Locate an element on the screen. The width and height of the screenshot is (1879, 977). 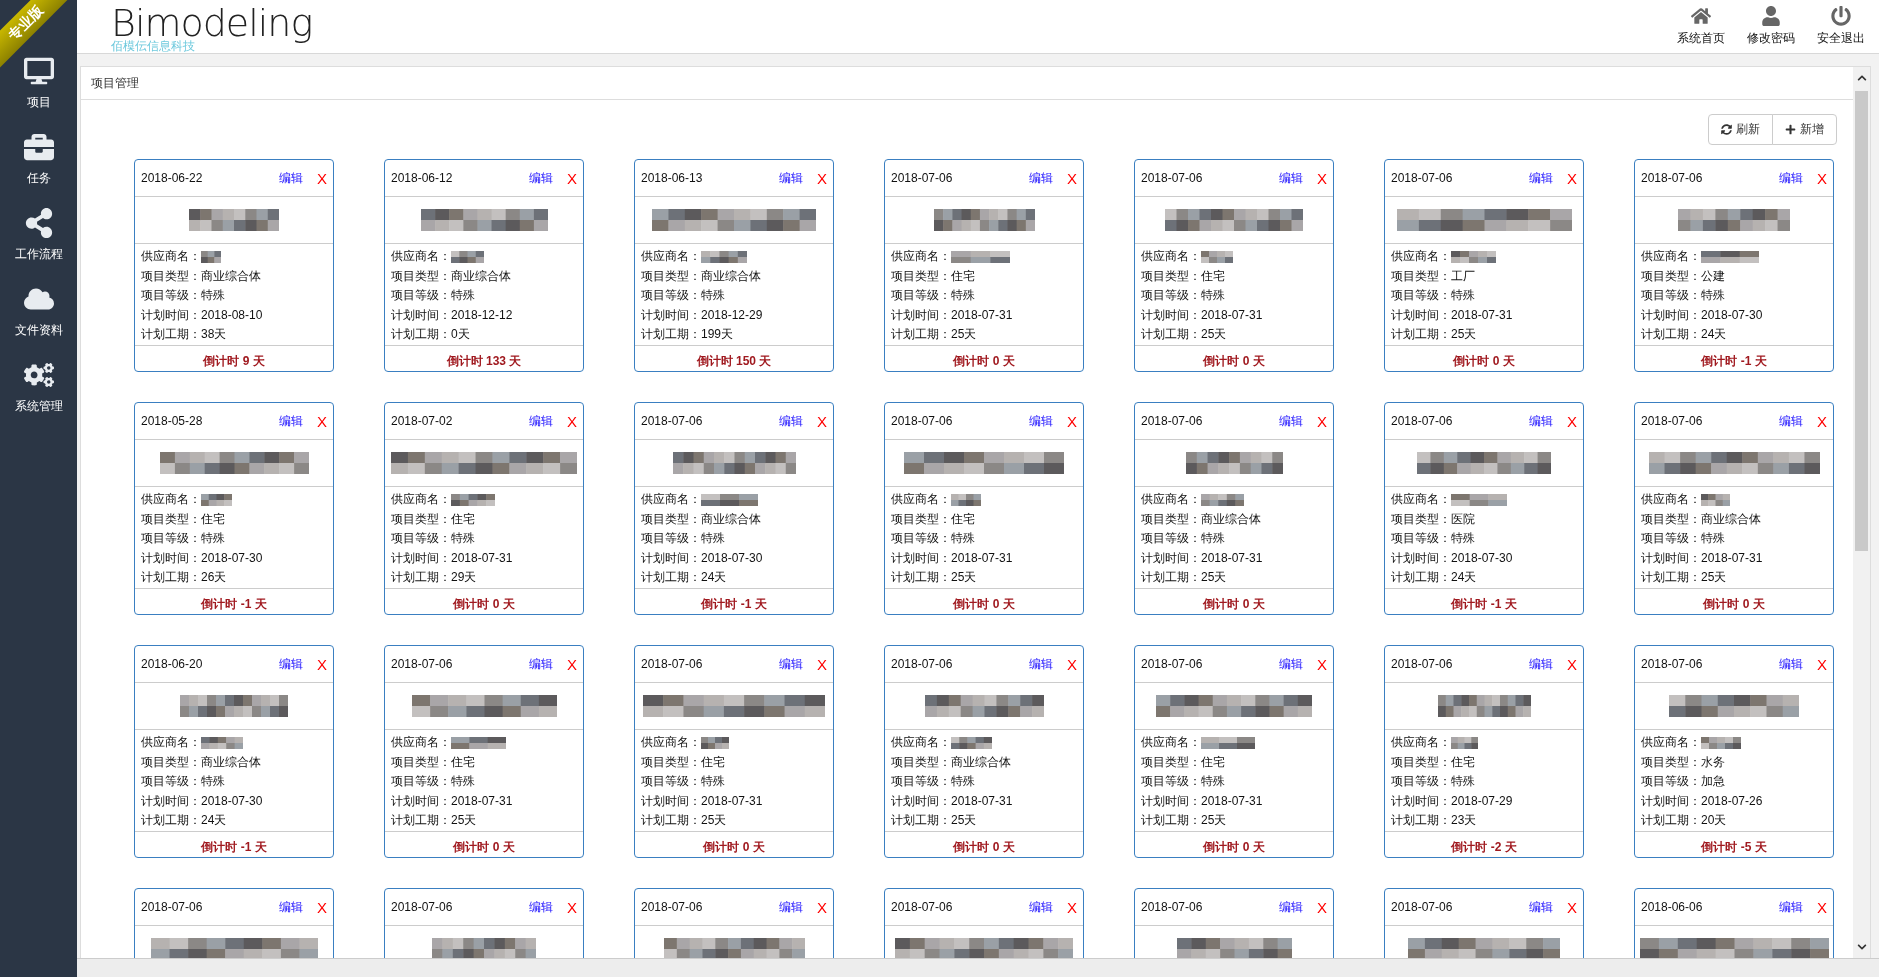
plus-icon is located at coordinates (1790, 129).